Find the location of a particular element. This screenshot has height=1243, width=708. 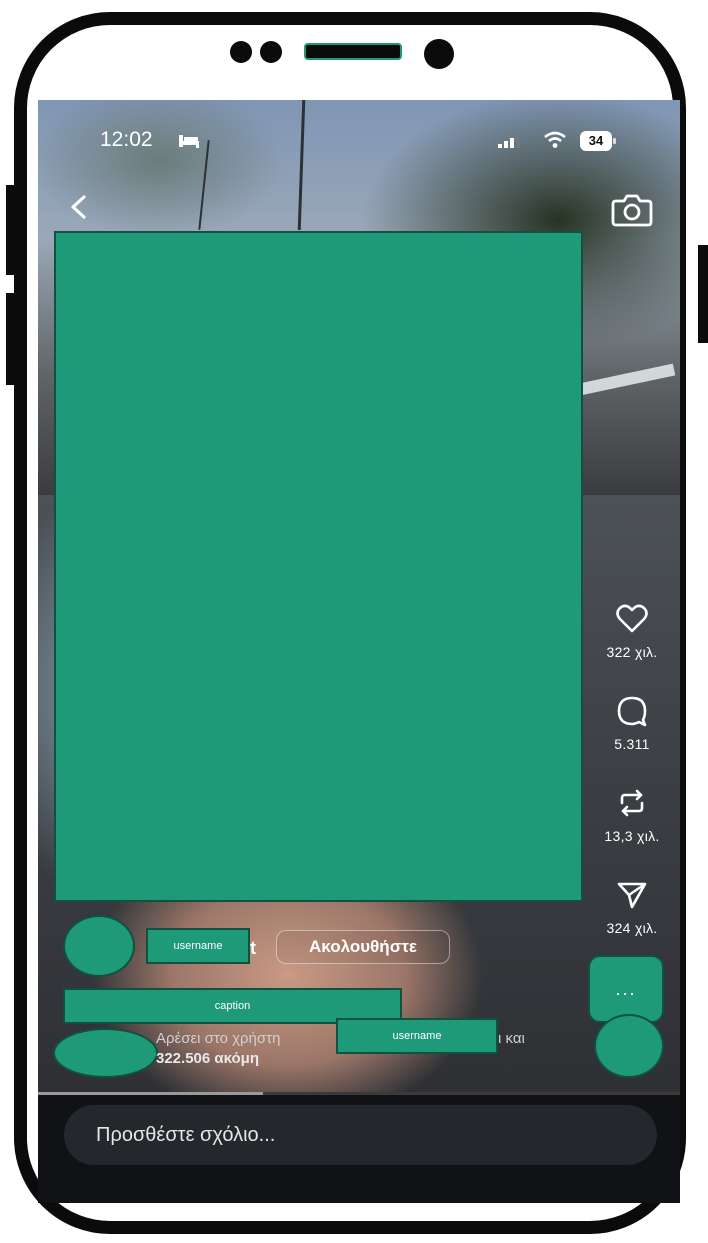

status-time: 12:02 is located at coordinates (126, 139).